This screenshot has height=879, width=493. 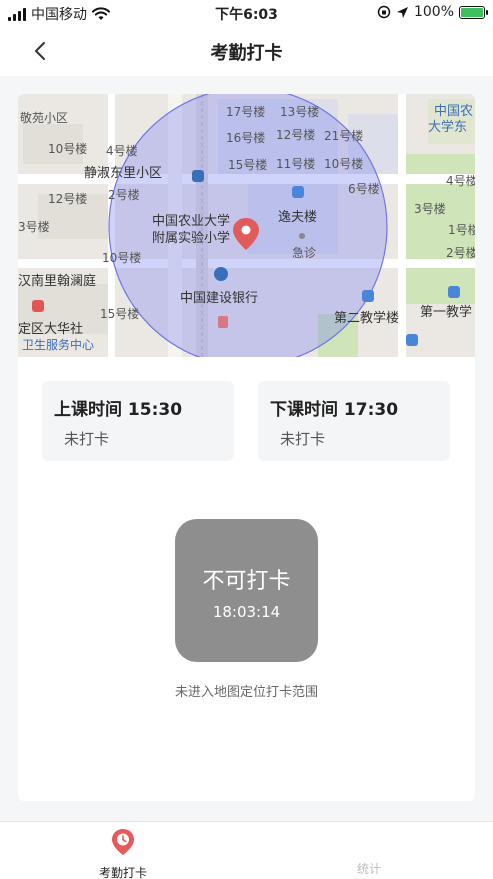 I want to click on tab-attendance-label: 考勤打卡, so click(x=122, y=872).